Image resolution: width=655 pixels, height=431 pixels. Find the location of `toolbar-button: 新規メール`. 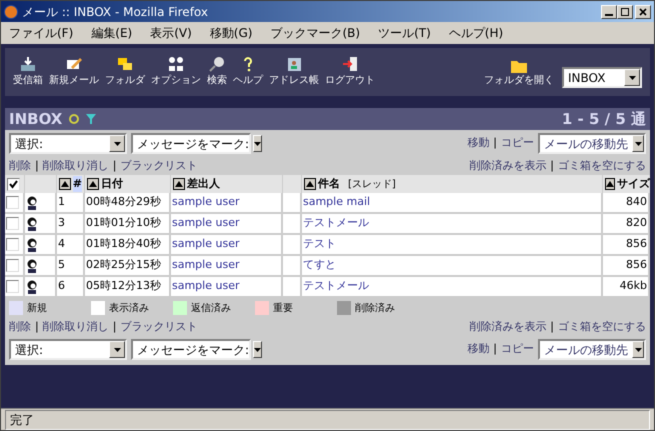

toolbar-button: 新規メール is located at coordinates (74, 71).